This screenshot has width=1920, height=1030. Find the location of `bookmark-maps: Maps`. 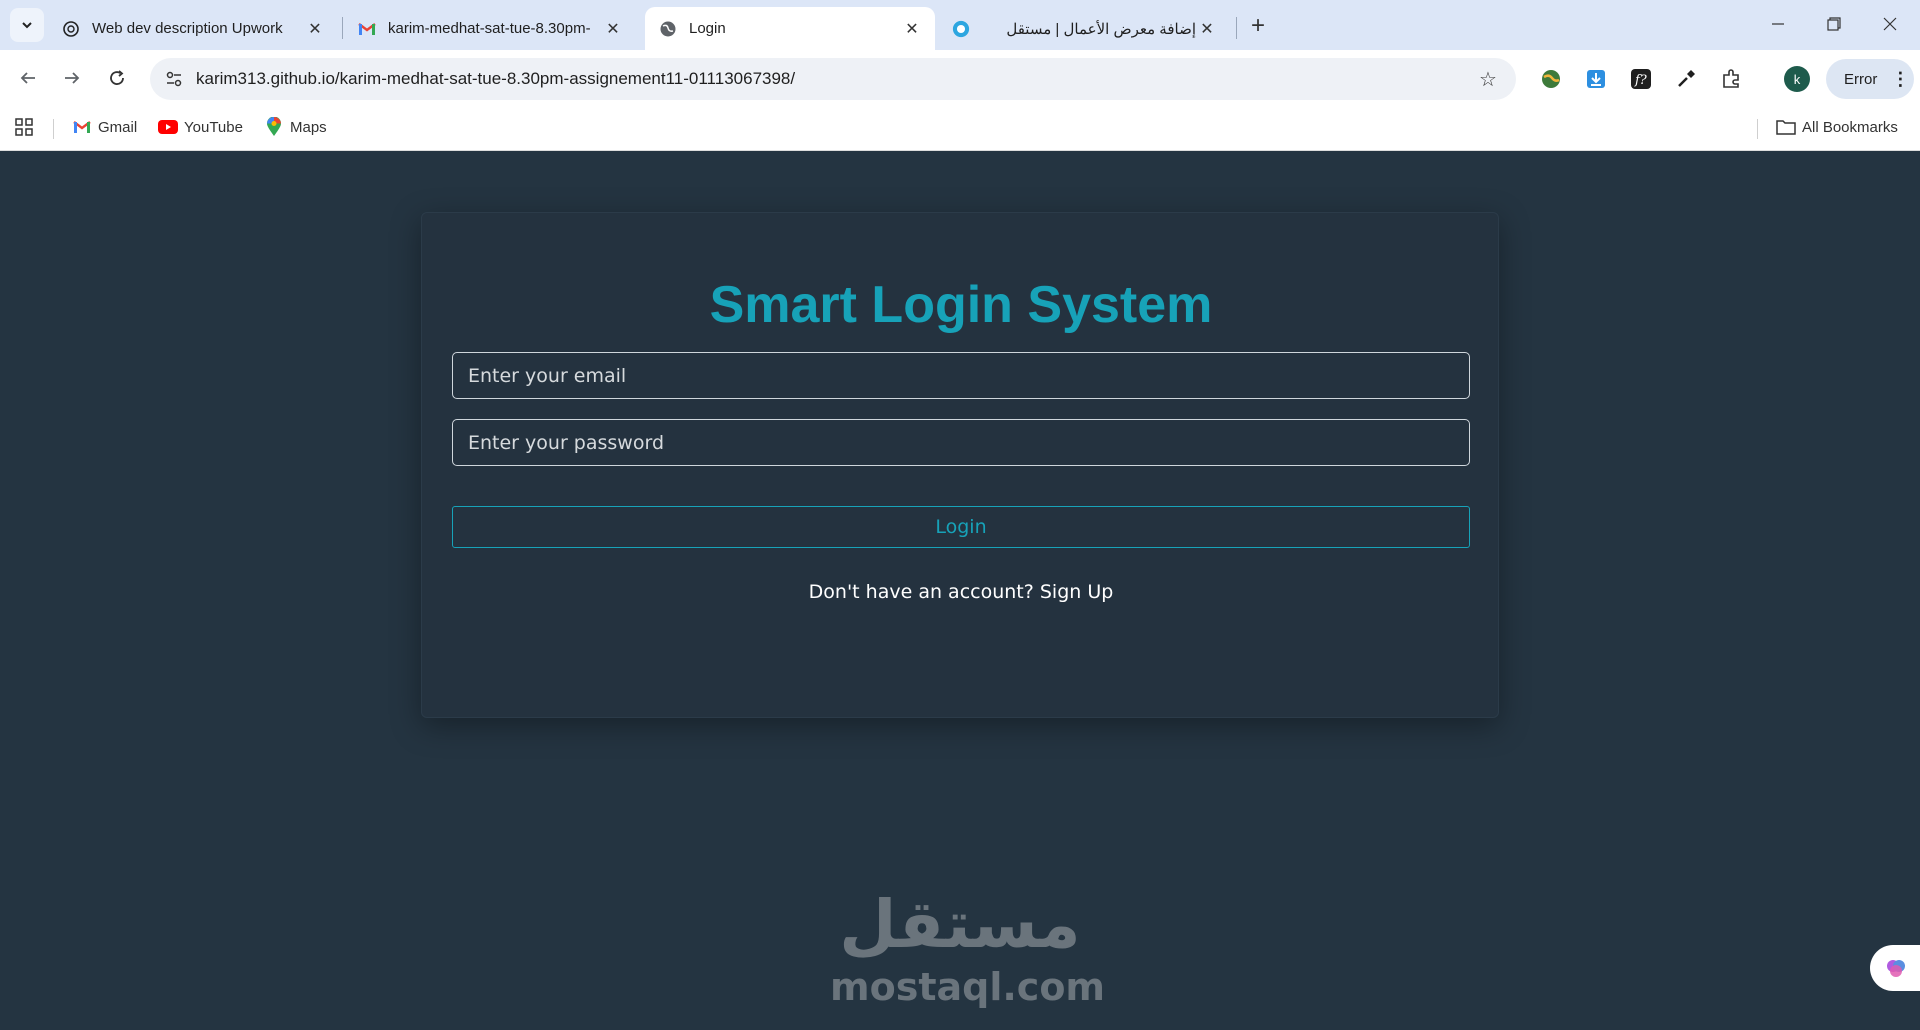

bookmark-maps: Maps is located at coordinates (295, 127).